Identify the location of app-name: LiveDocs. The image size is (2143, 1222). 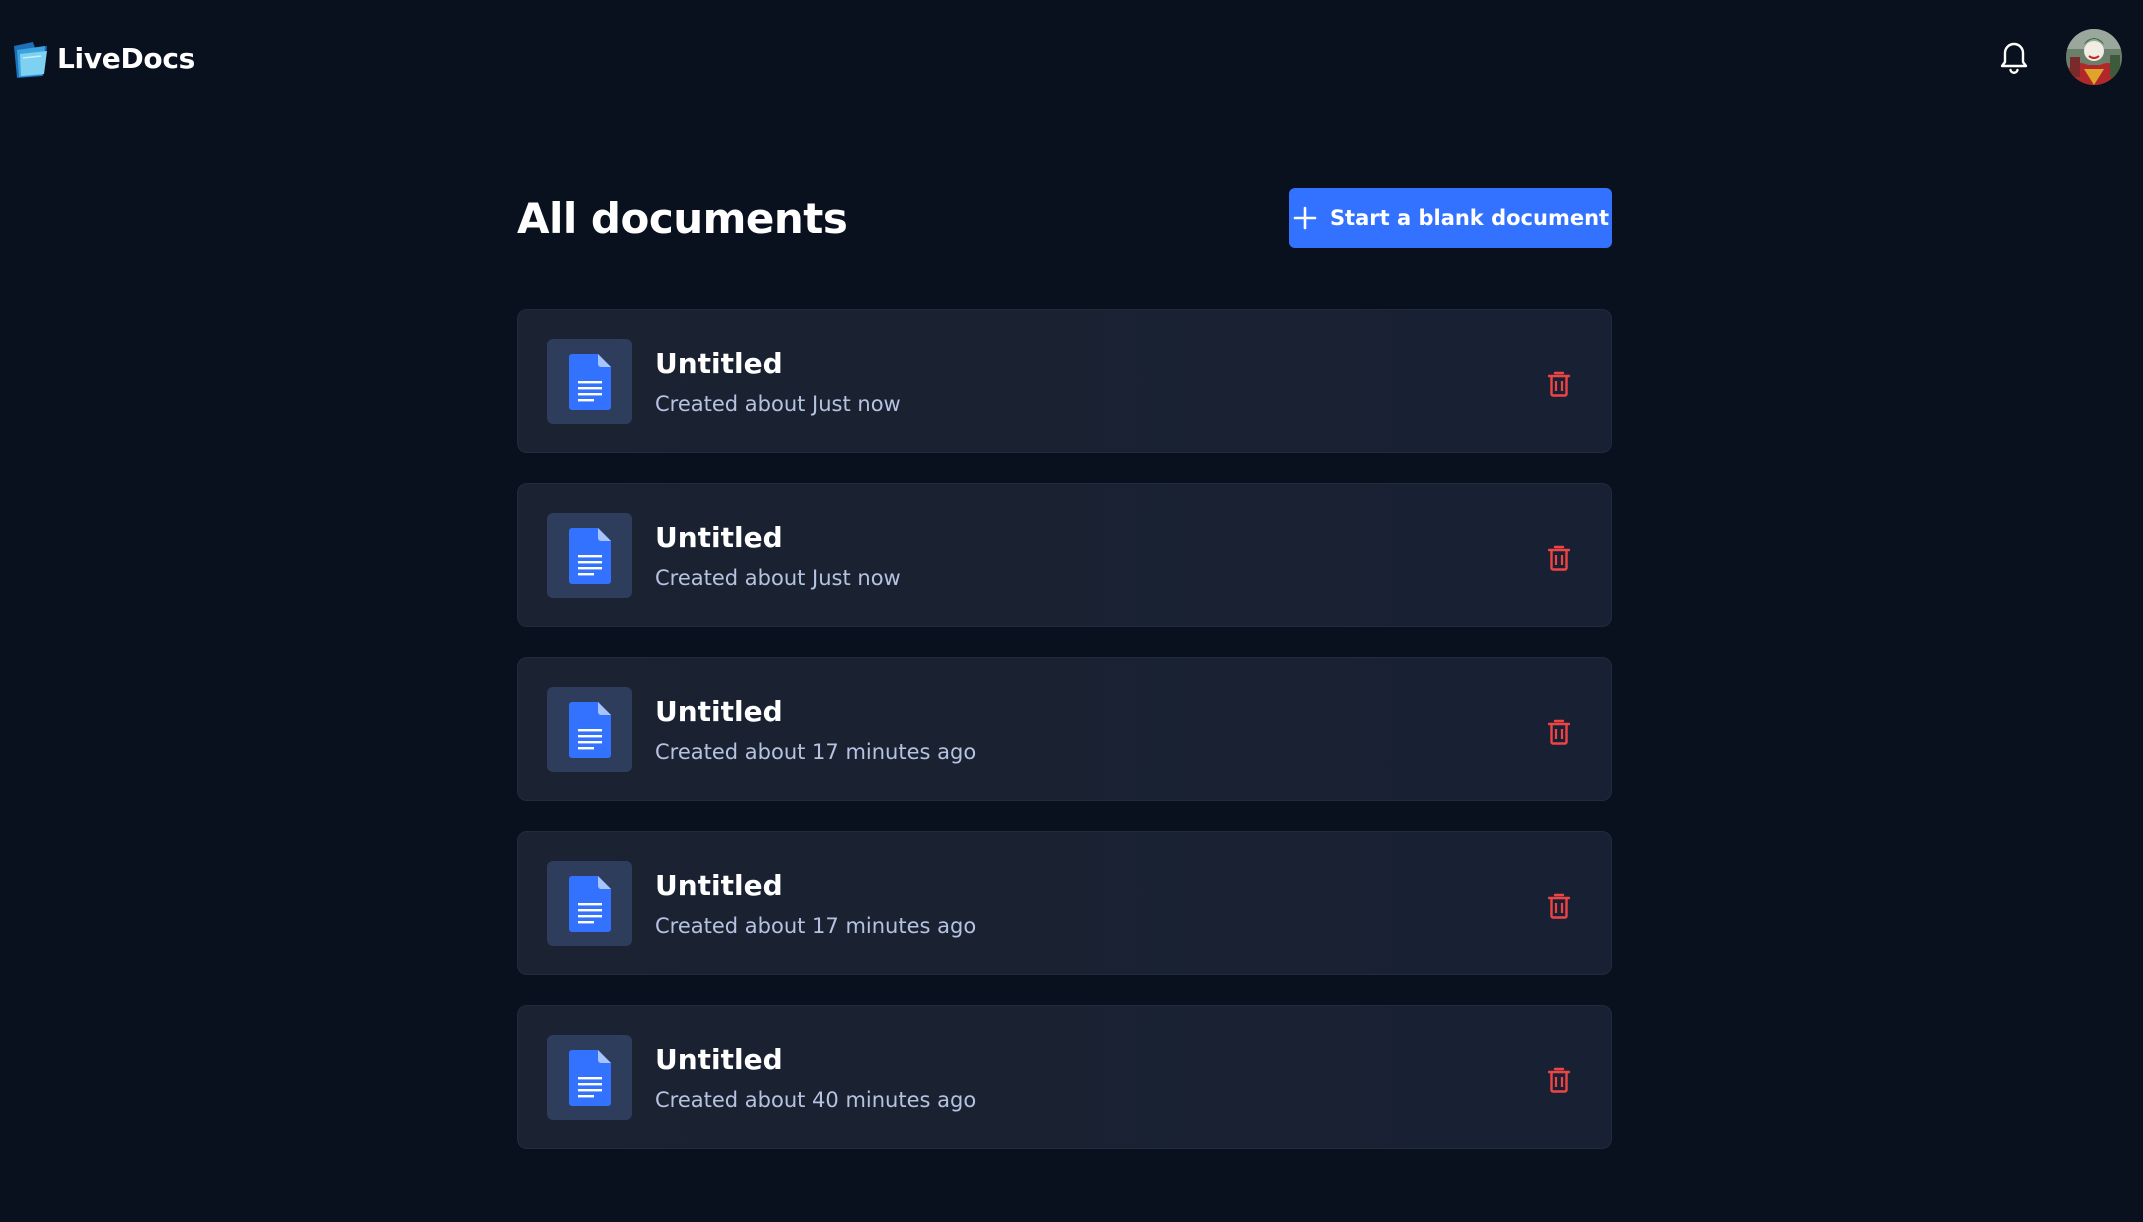
(126, 58).